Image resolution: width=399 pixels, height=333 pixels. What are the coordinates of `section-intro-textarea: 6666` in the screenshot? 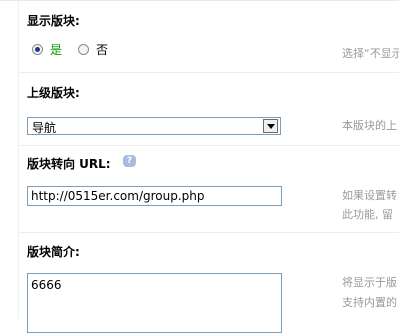 It's located at (154, 303).